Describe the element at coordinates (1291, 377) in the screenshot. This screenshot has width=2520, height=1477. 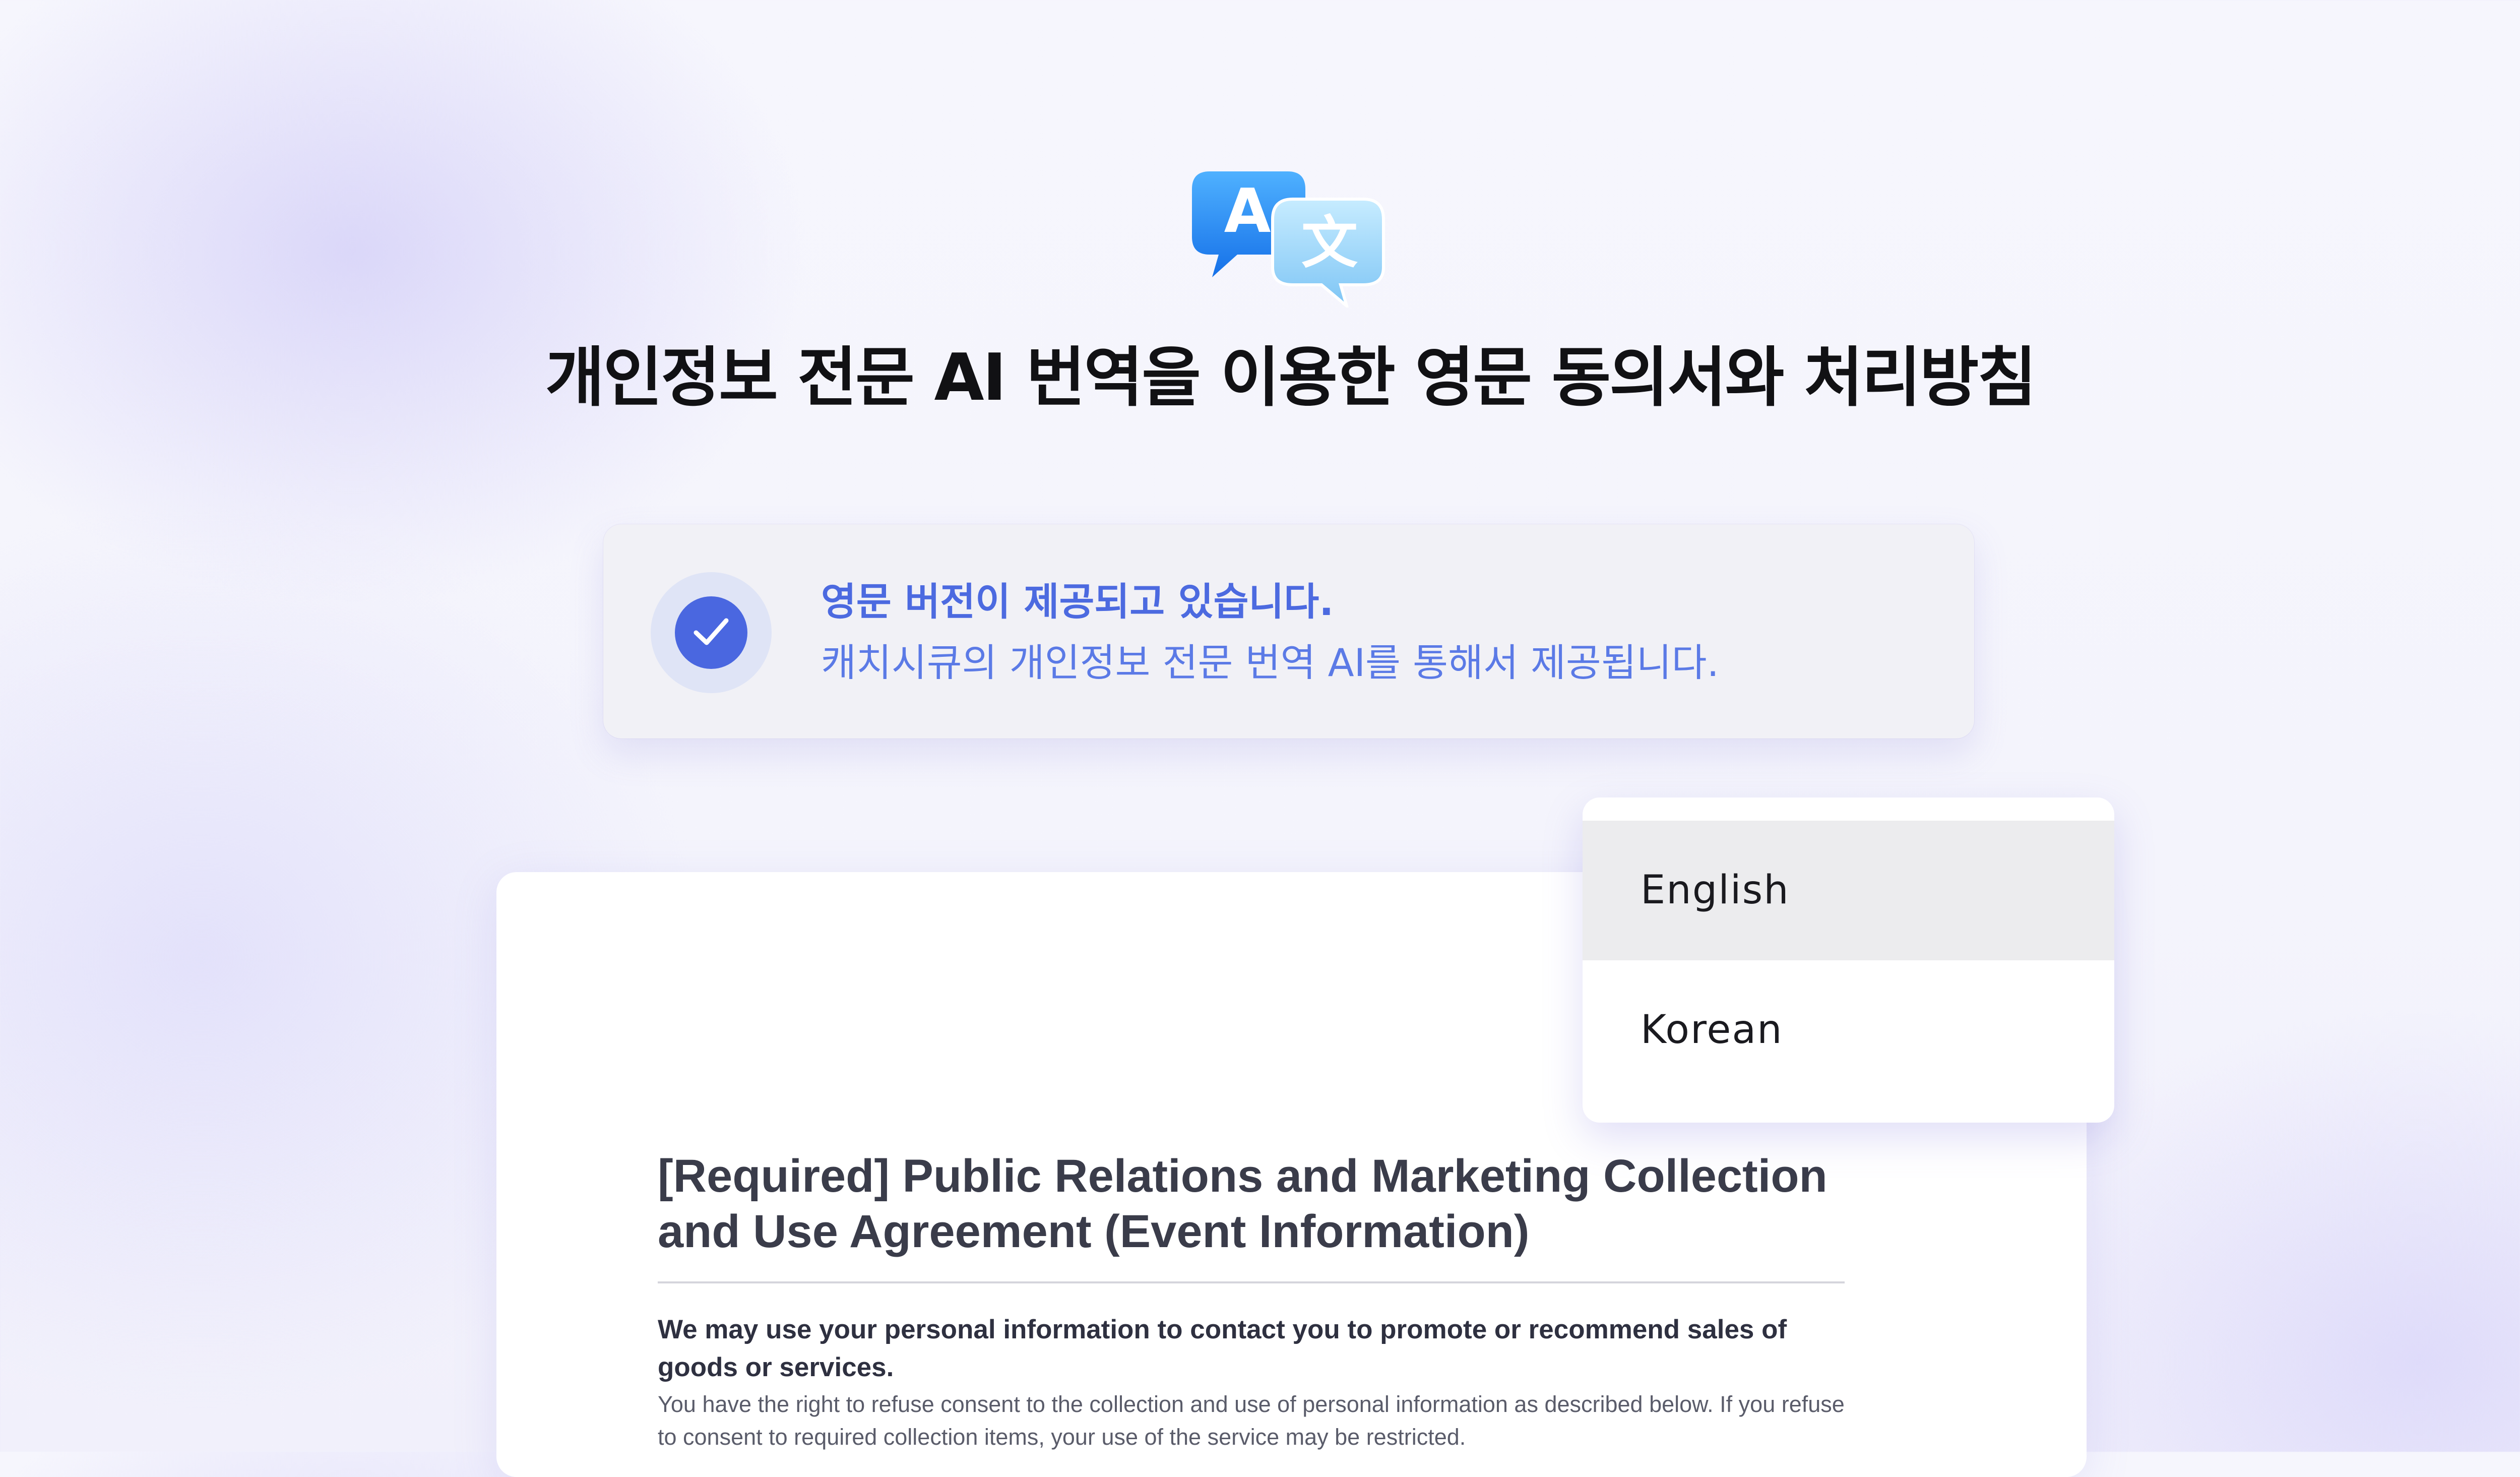
I see `page-headline: 개인정보 전문 AI 번역을 이용한 영문 동의서와 처리방침` at that location.